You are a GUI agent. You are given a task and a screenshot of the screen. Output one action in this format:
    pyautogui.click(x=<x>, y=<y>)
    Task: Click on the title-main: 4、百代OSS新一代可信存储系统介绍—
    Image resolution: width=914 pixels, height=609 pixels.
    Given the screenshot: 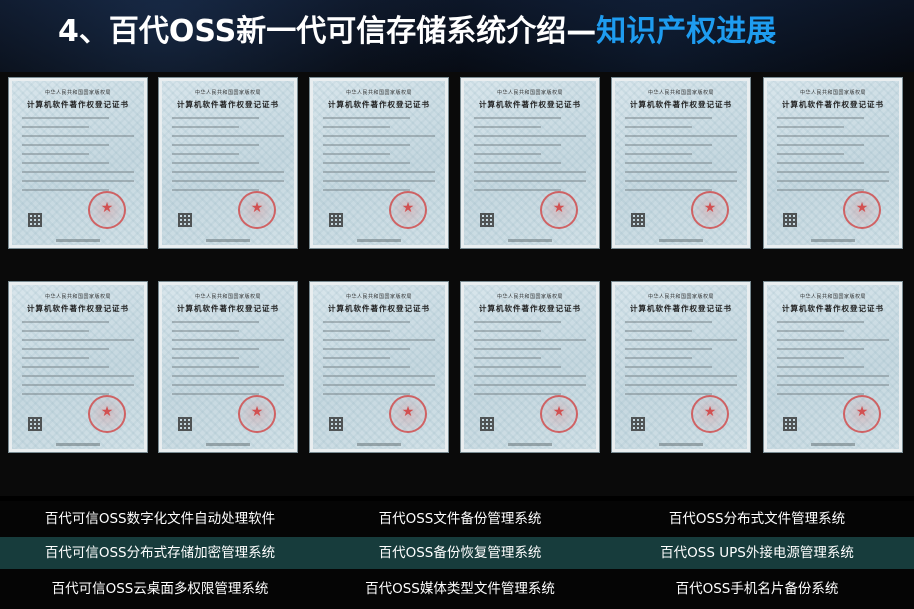 What is the action you would take?
    pyautogui.click(x=327, y=31)
    